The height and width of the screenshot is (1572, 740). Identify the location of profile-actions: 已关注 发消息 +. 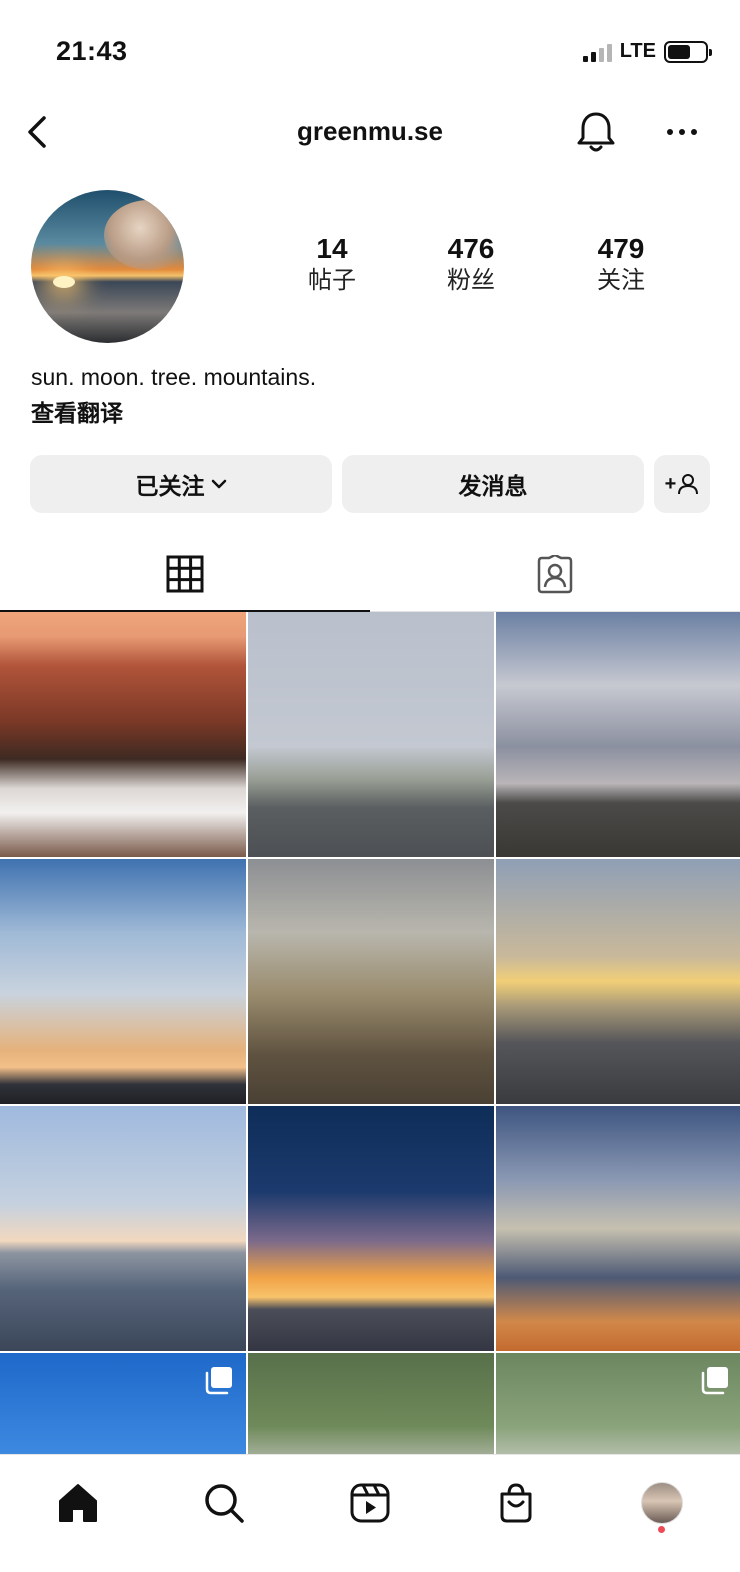
(370, 484).